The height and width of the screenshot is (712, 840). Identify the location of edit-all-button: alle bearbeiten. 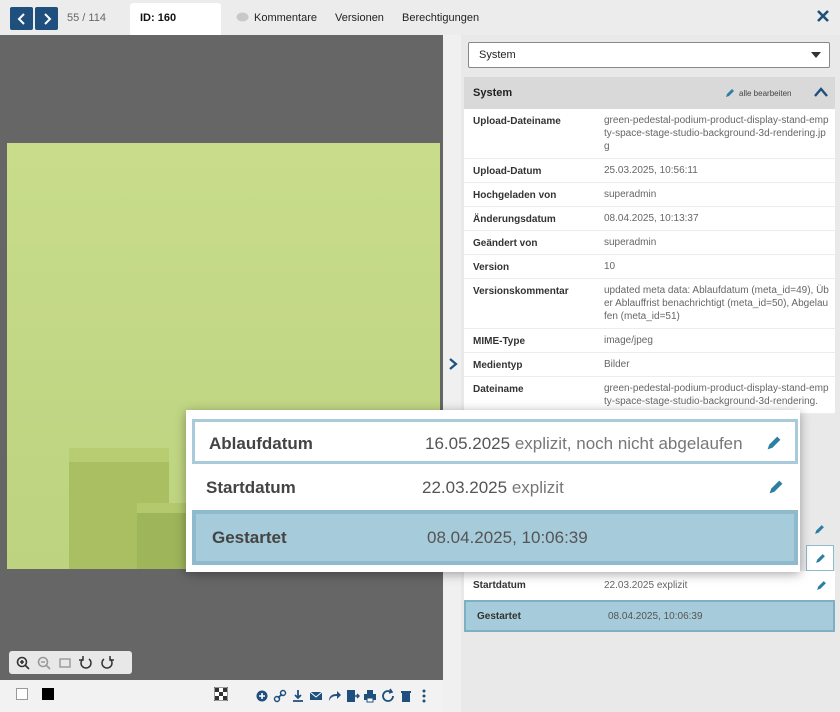
(758, 93).